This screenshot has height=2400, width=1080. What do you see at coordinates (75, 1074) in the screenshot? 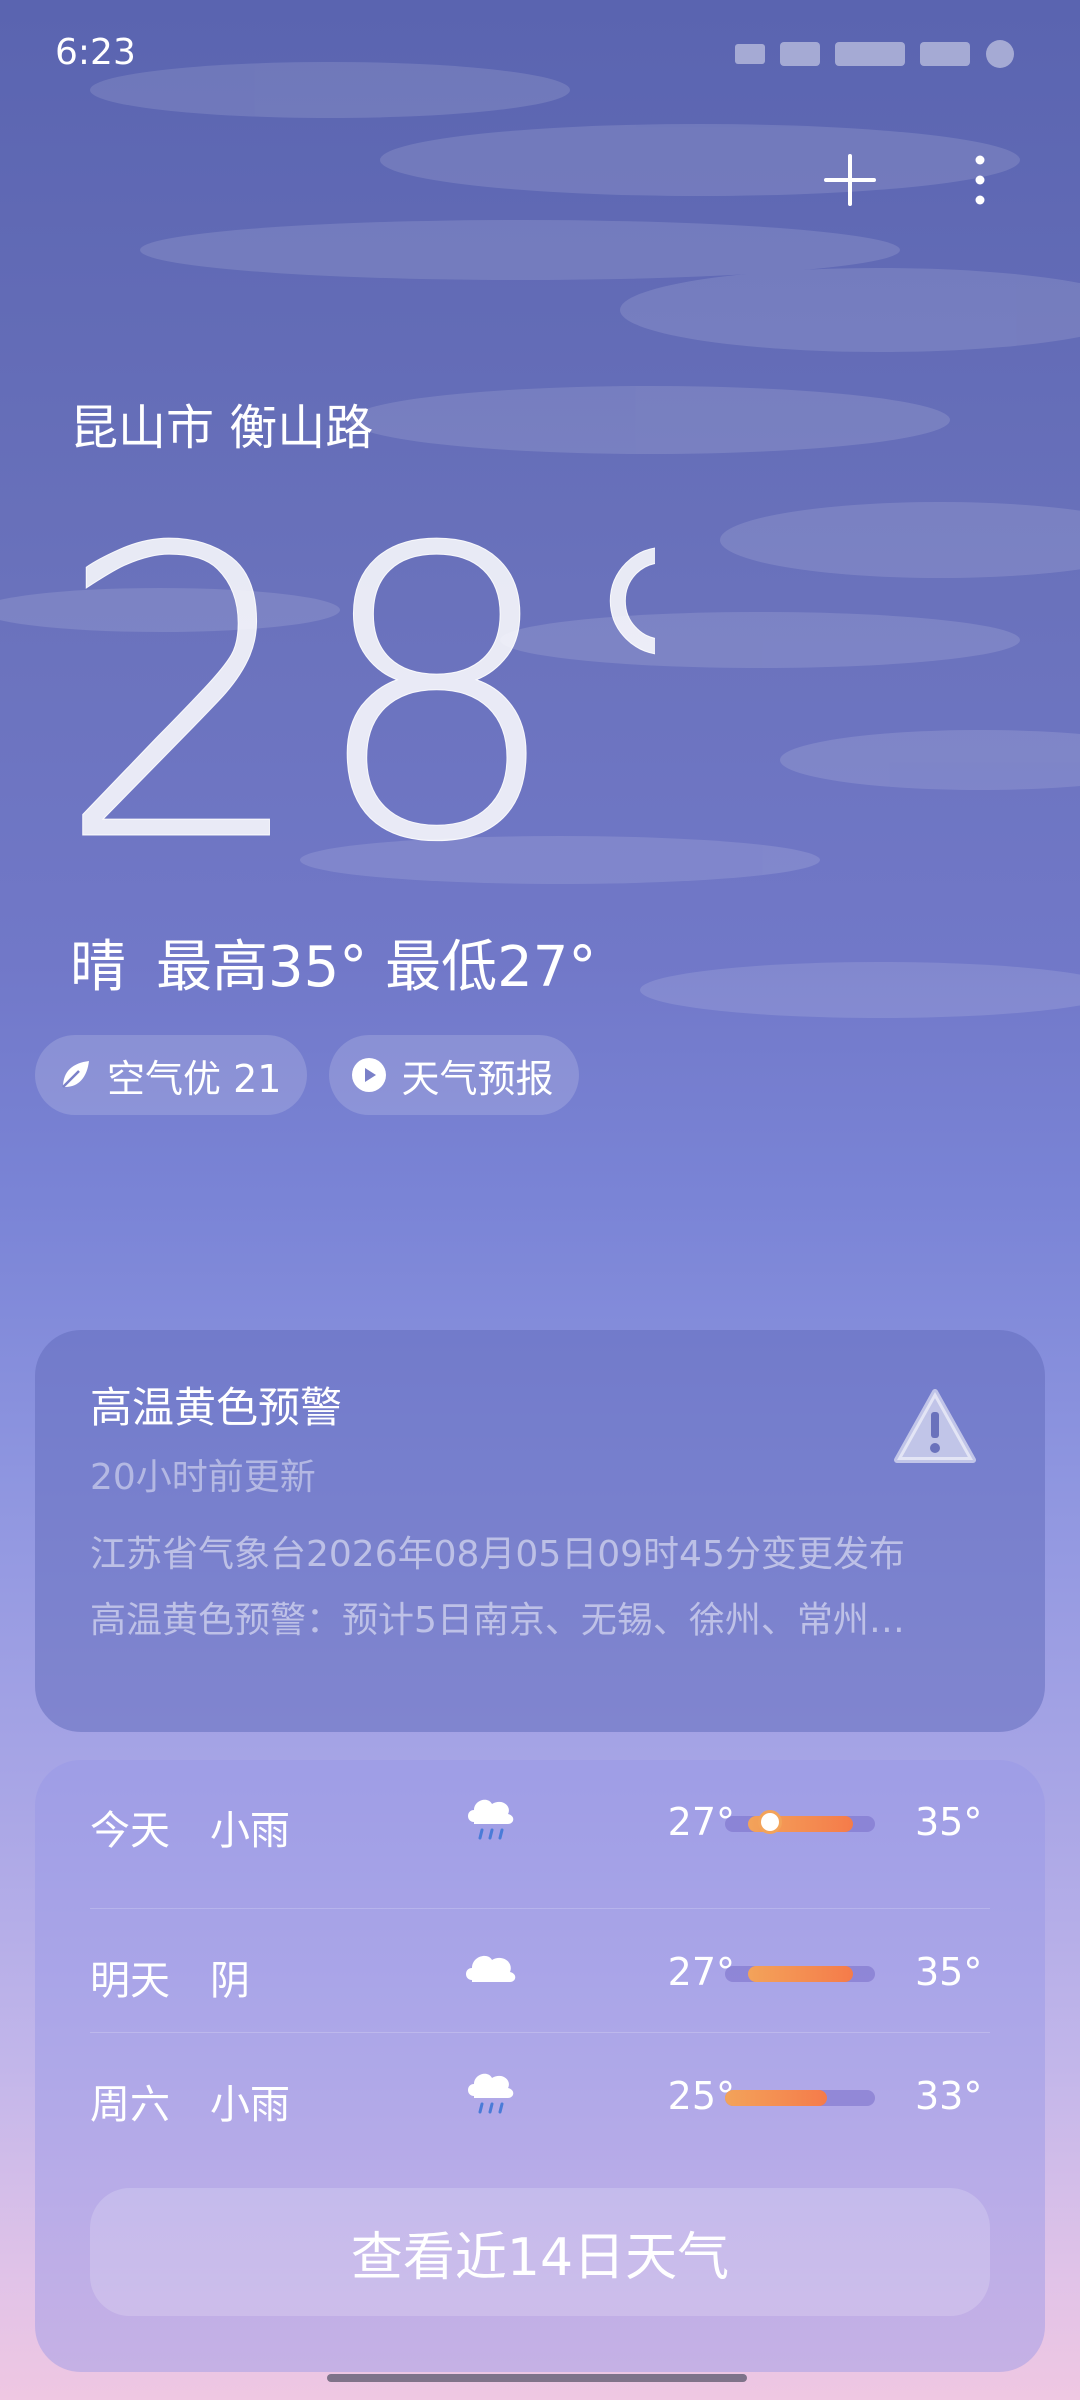
I see `leaf-icon` at bounding box center [75, 1074].